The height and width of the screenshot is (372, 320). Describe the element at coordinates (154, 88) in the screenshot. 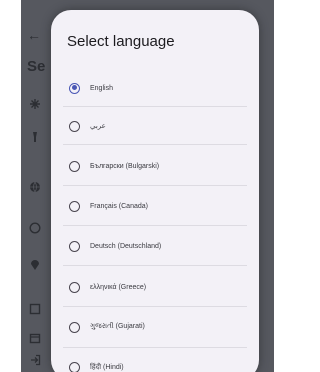

I see `language-option-english: English` at that location.